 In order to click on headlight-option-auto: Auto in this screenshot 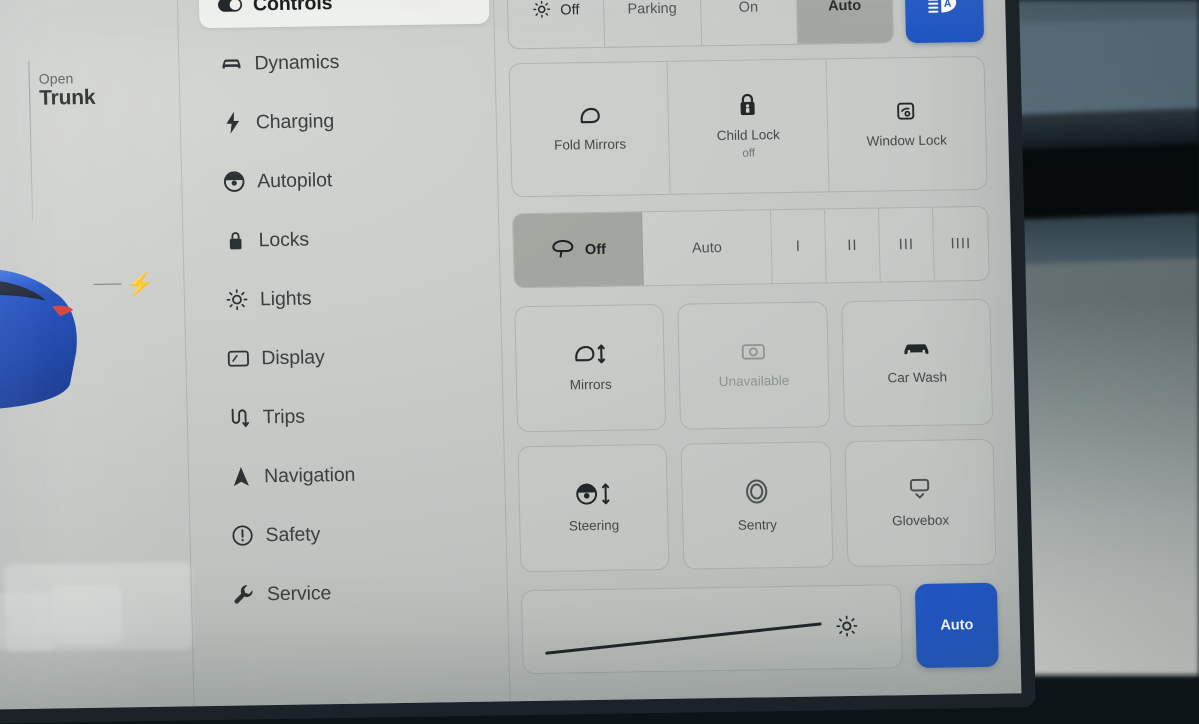, I will do `click(844, 22)`.